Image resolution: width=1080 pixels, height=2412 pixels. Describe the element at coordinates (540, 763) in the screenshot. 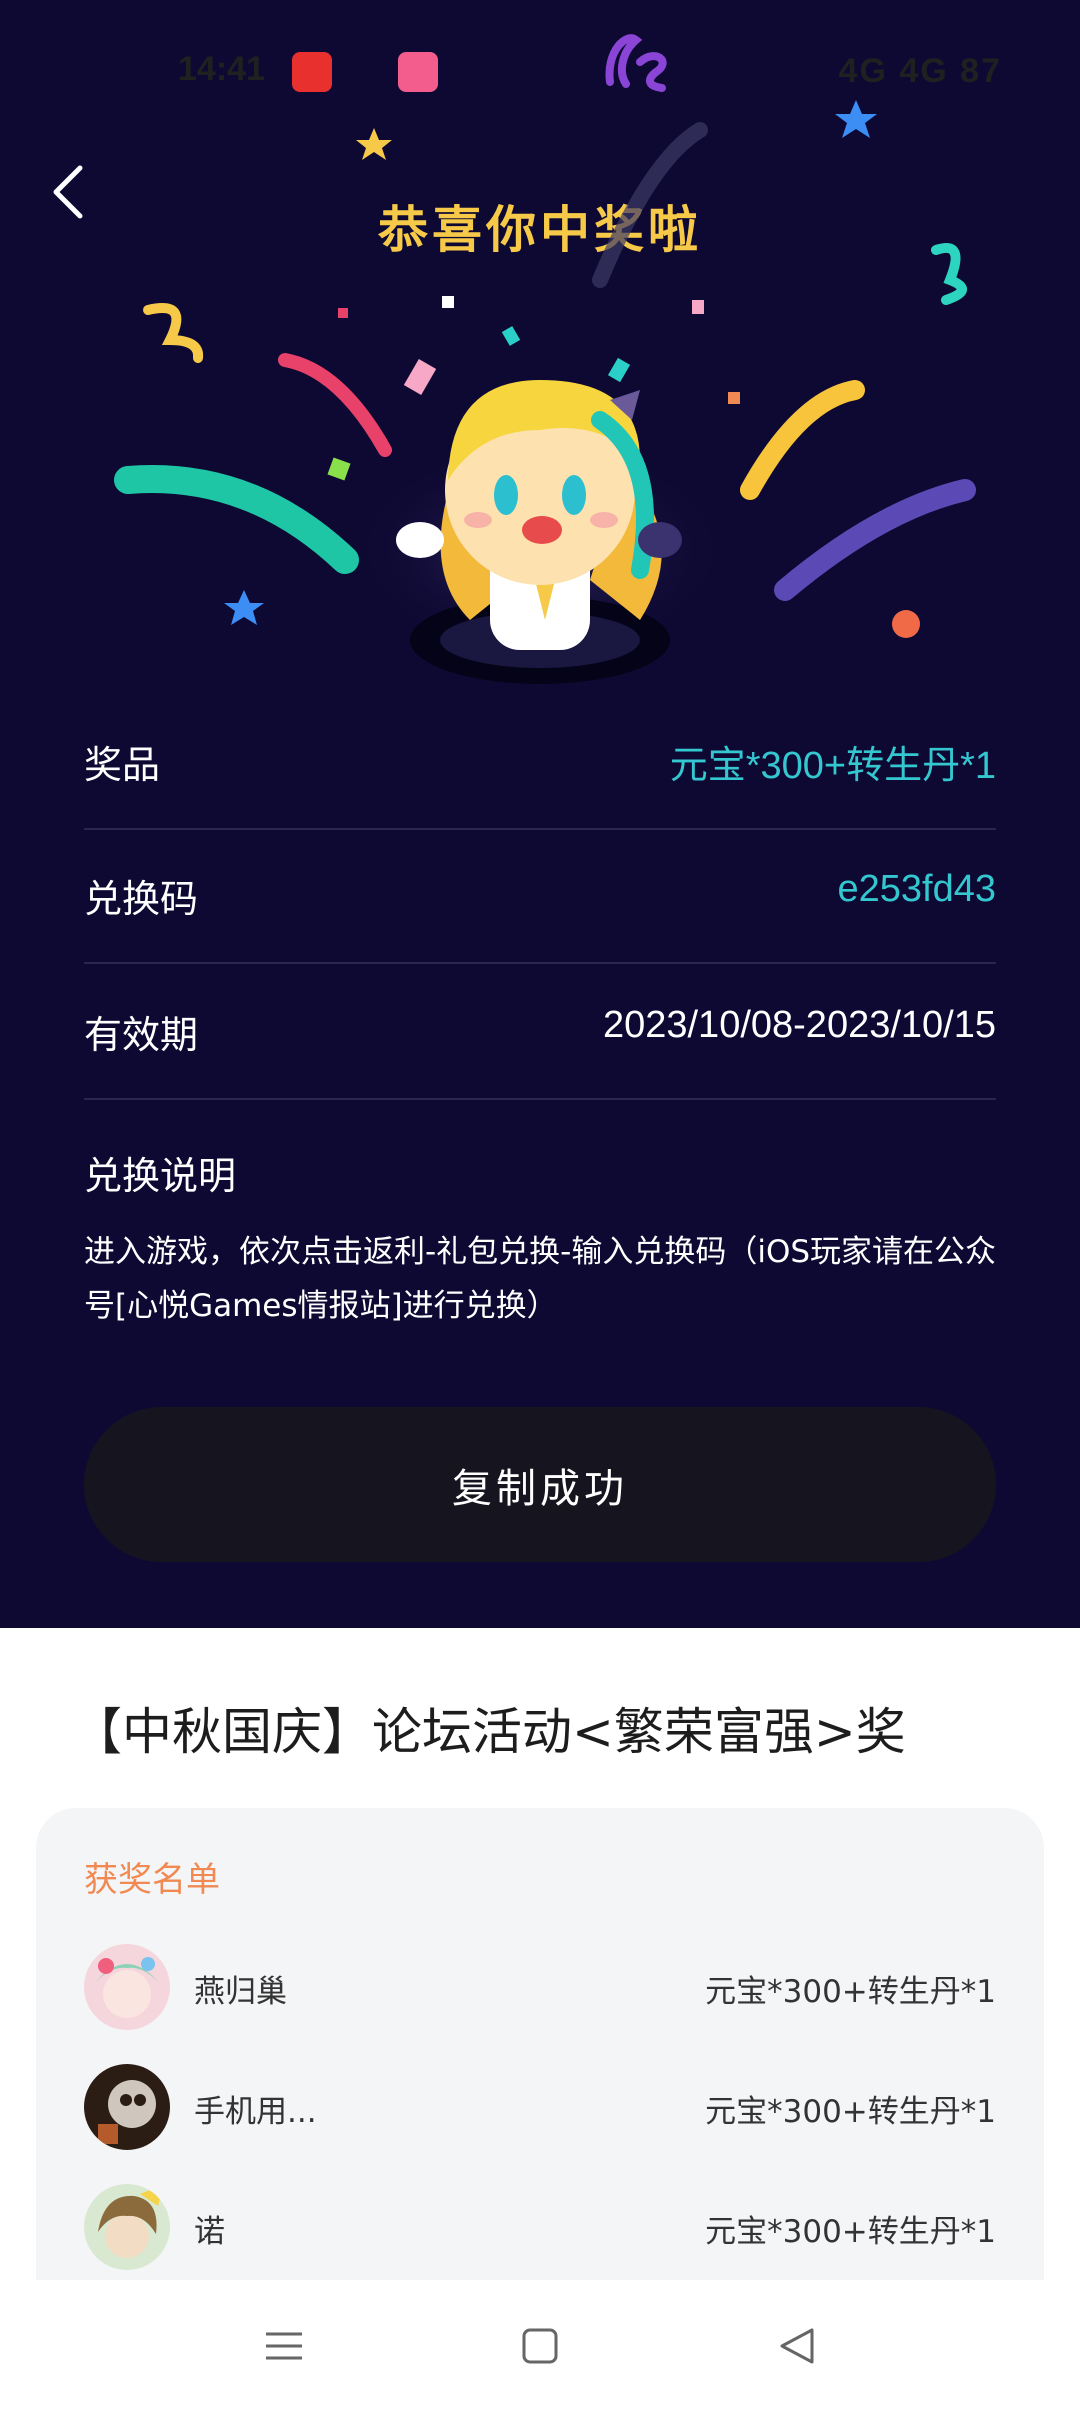

I see `prize-row: 奖品 元宝*300+转生丹*1` at that location.